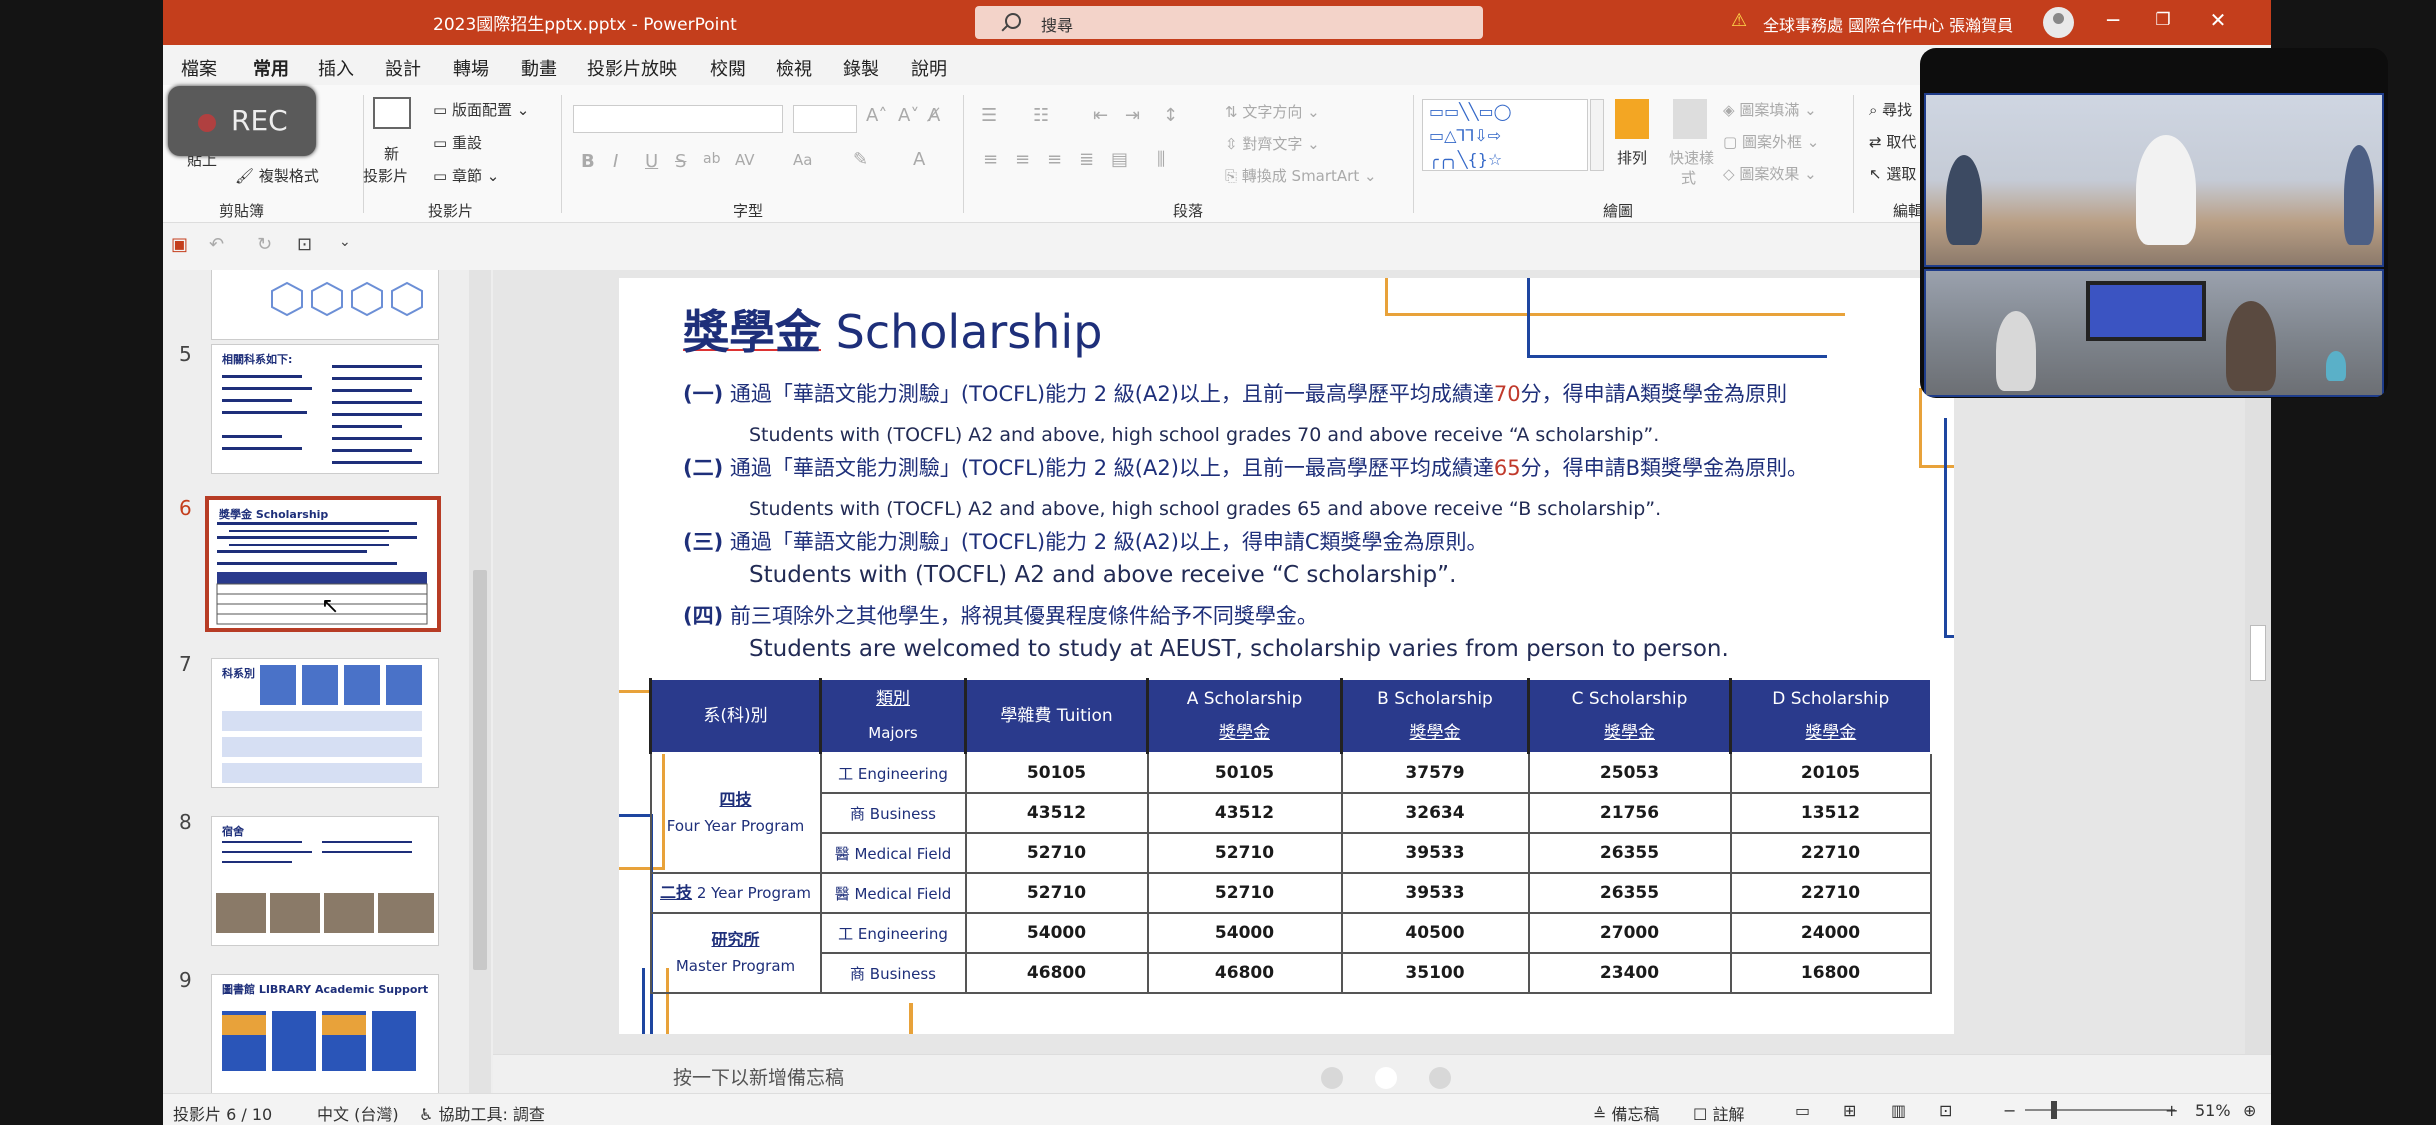 This screenshot has height=1125, width=2436. What do you see at coordinates (728, 68) in the screenshot?
I see `tab-review: 校閱` at bounding box center [728, 68].